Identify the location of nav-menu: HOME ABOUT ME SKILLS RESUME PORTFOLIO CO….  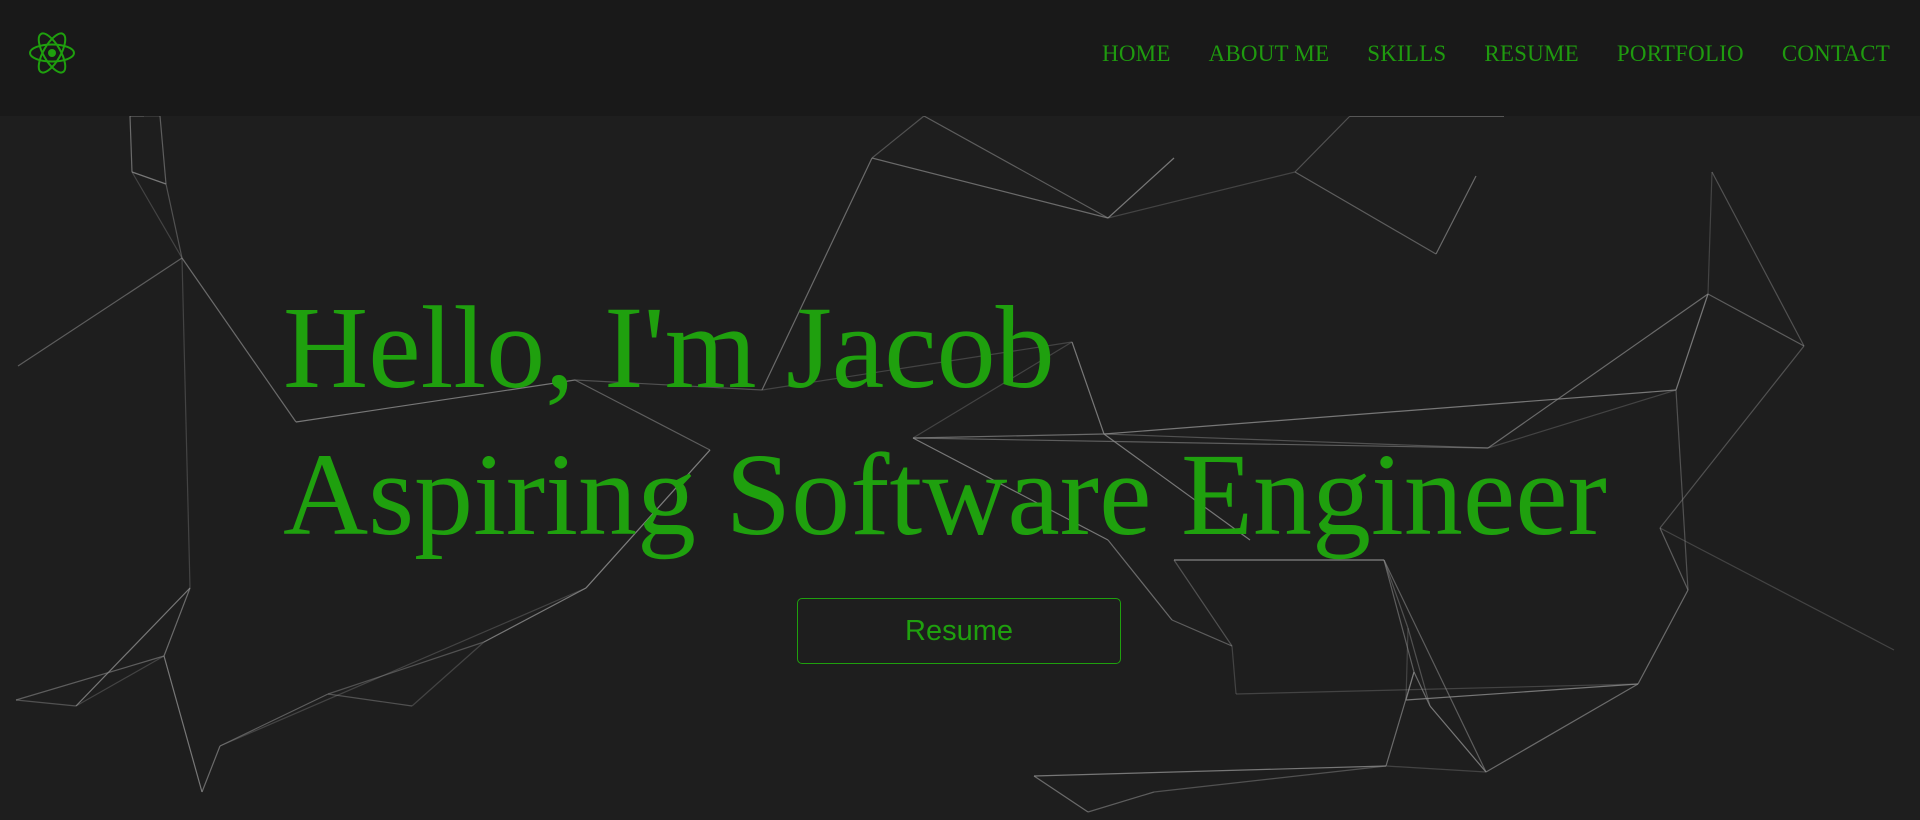
(1477, 53).